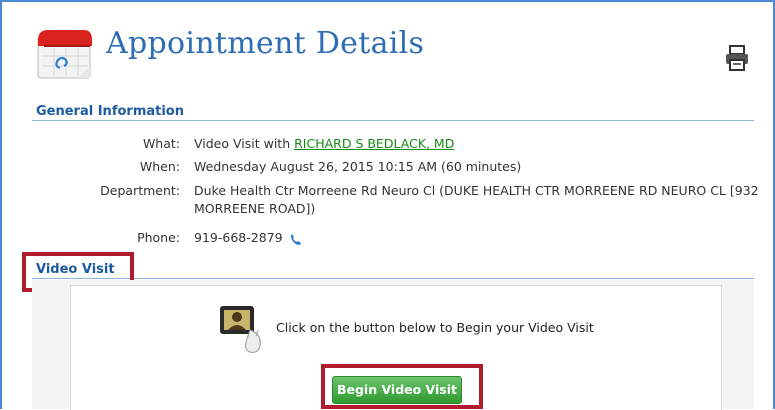  I want to click on what-prefix: Video Visit with, so click(242, 143).